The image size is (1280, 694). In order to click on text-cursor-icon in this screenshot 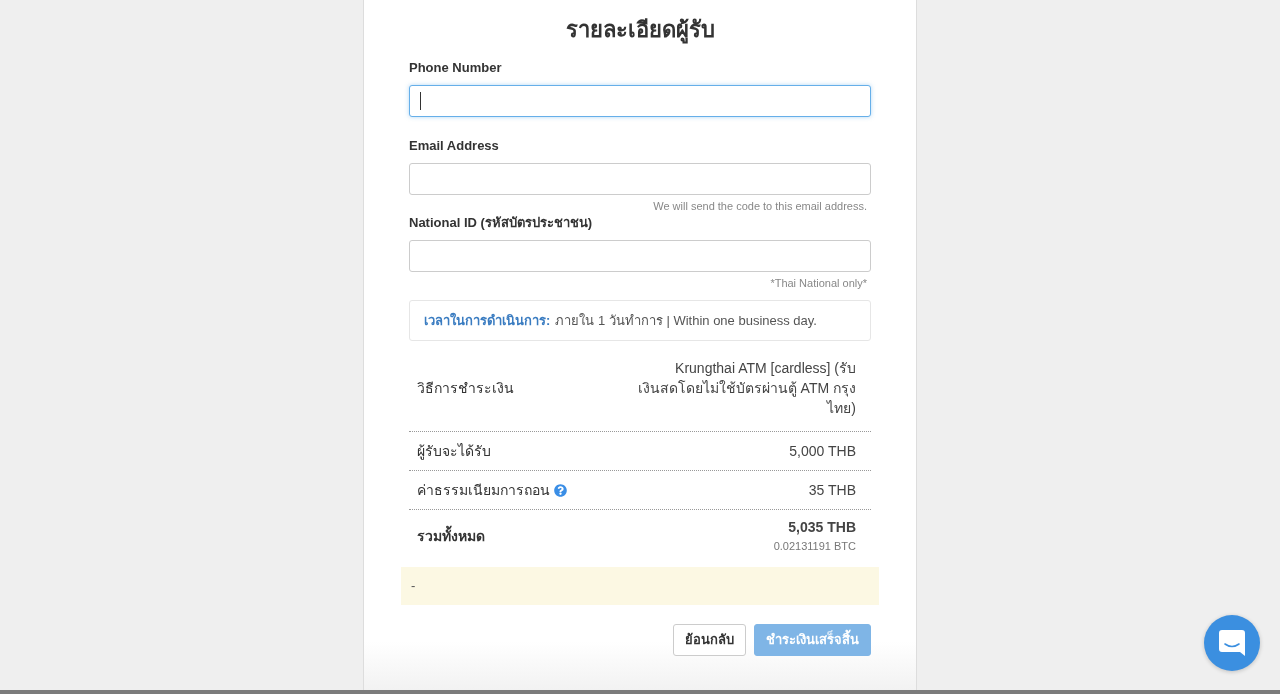, I will do `click(420, 101)`.